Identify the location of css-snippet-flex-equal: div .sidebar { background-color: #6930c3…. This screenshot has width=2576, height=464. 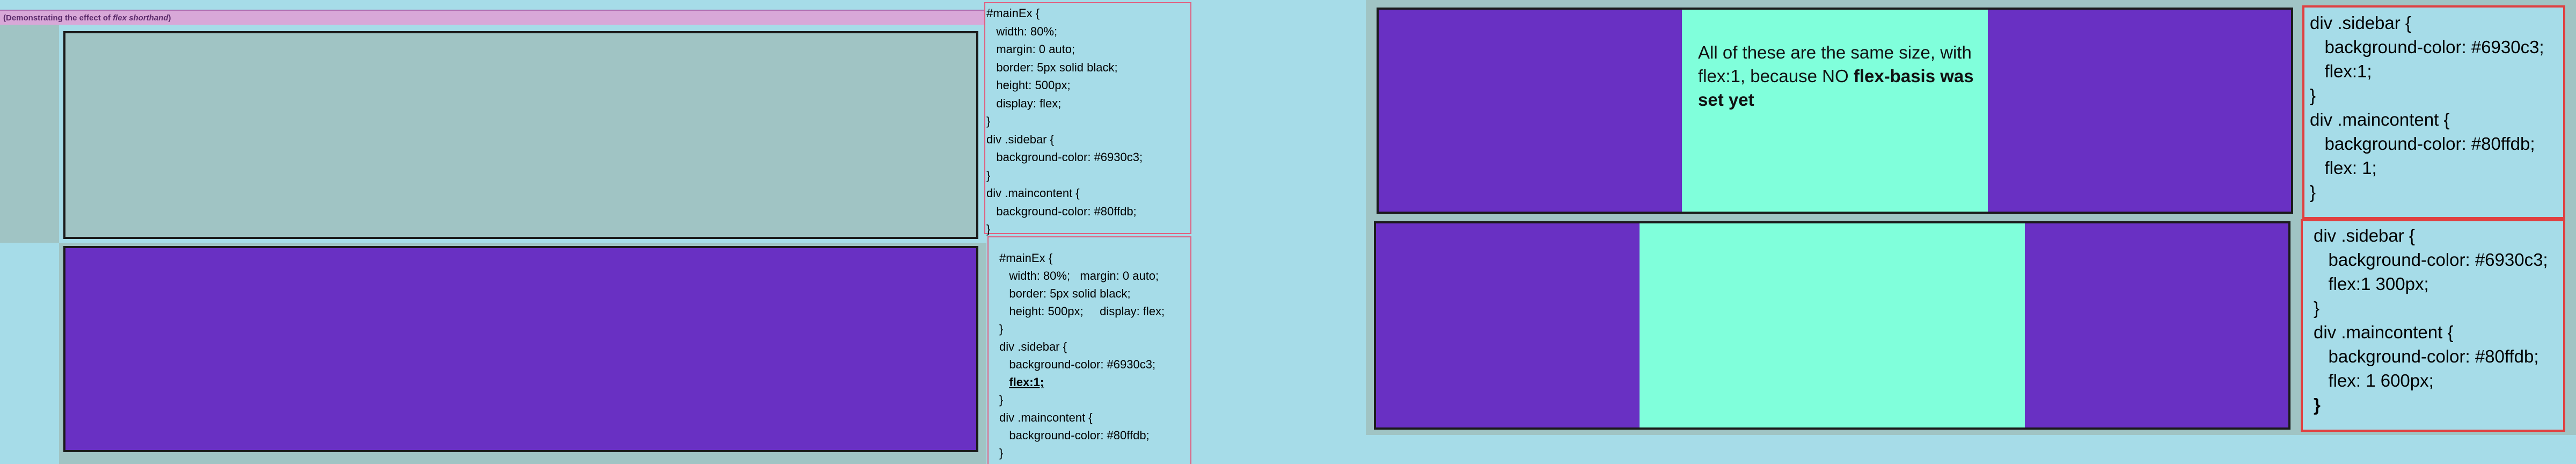
(2433, 112).